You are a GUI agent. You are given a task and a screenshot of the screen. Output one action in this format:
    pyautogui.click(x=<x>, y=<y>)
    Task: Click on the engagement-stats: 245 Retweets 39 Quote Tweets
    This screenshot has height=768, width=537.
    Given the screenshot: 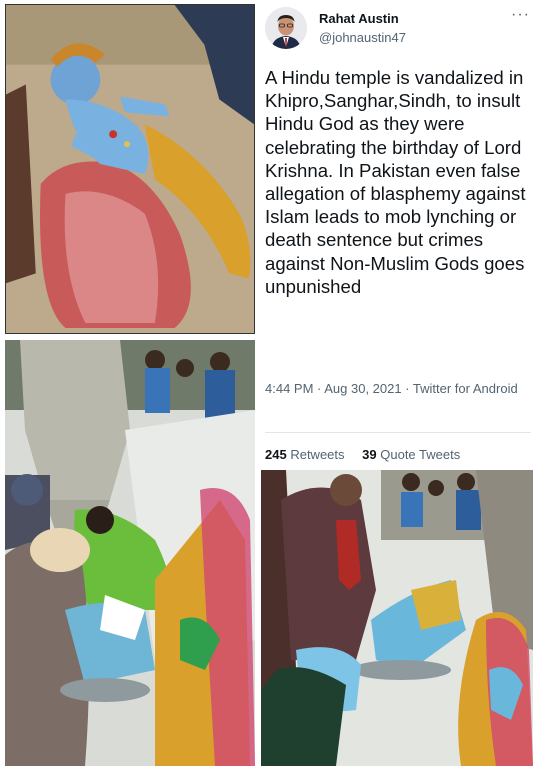 What is the action you would take?
    pyautogui.click(x=369, y=454)
    